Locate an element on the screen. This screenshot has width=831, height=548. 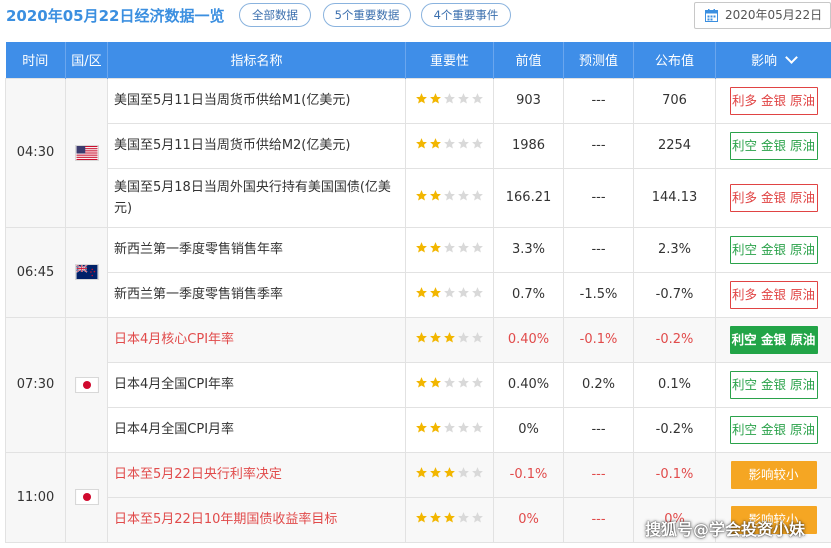
header-impact: 影响 is located at coordinates (773, 60).